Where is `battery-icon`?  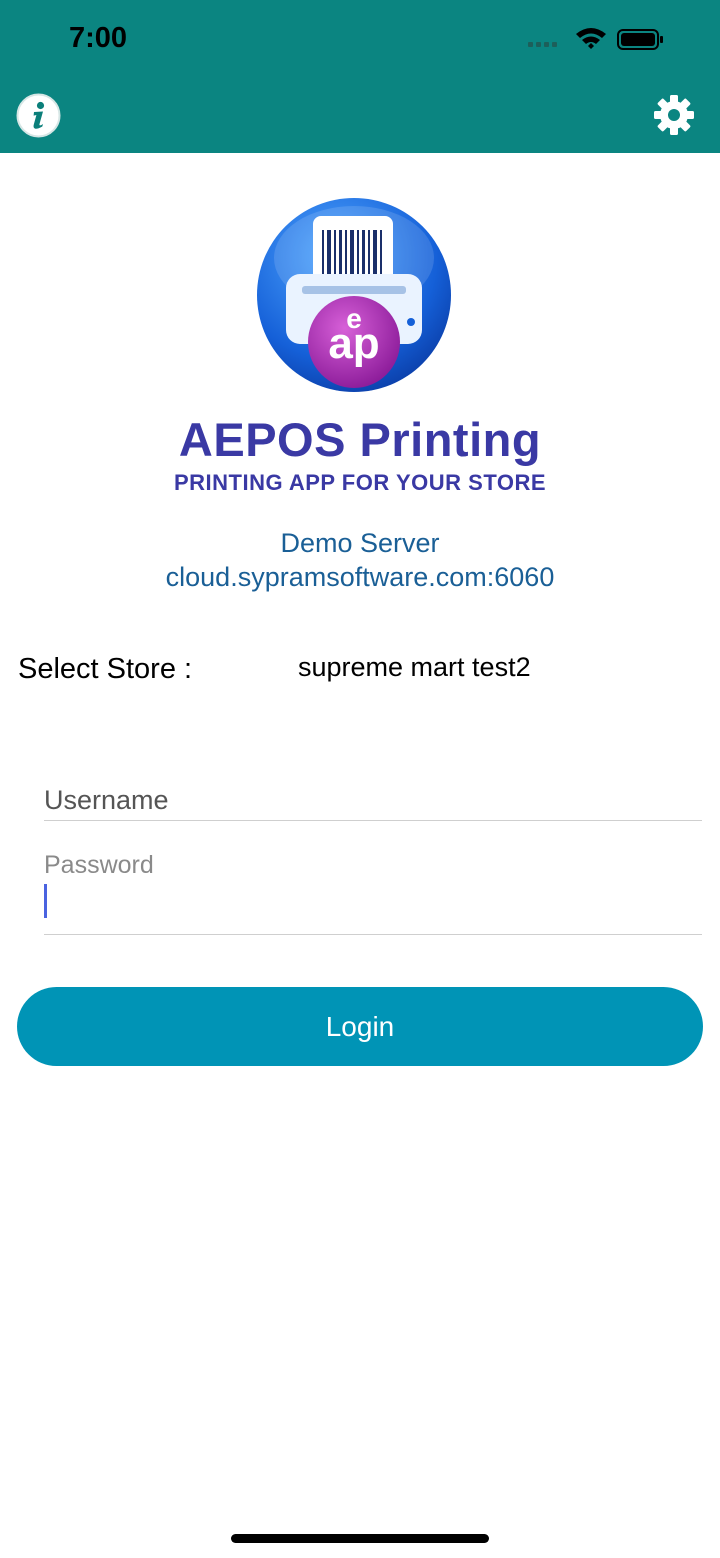 battery-icon is located at coordinates (640, 39).